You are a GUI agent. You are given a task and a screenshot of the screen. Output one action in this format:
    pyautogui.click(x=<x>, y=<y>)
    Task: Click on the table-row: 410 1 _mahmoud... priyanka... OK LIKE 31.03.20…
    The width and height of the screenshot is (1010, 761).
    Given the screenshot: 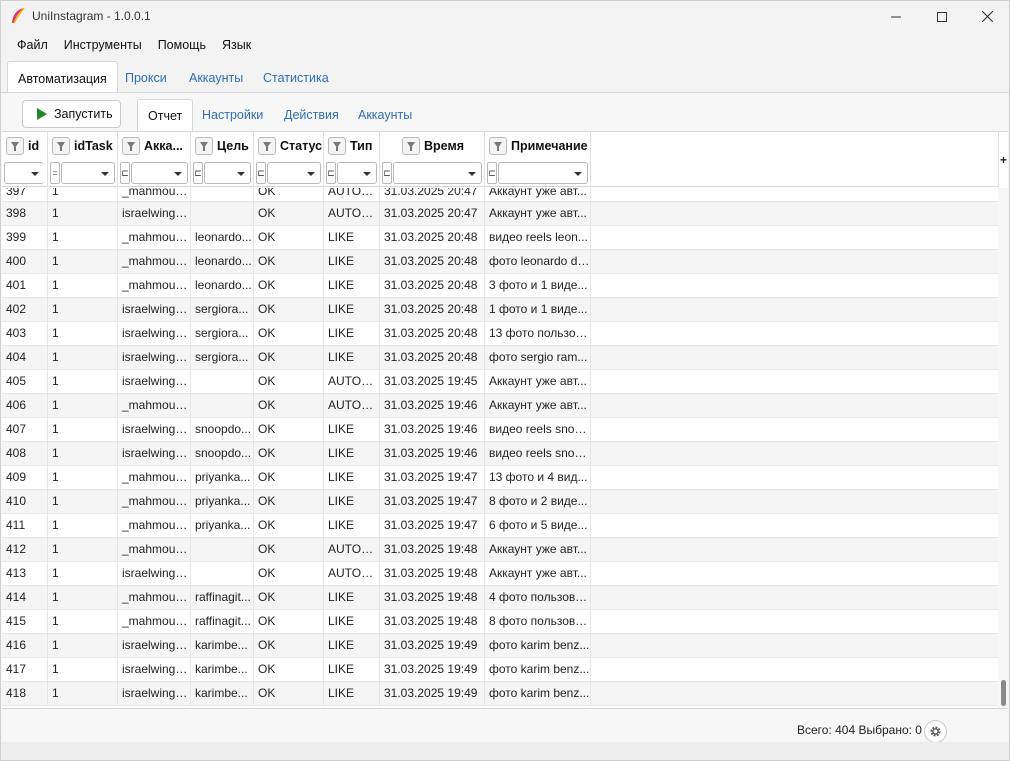 What is the action you would take?
    pyautogui.click(x=500, y=502)
    